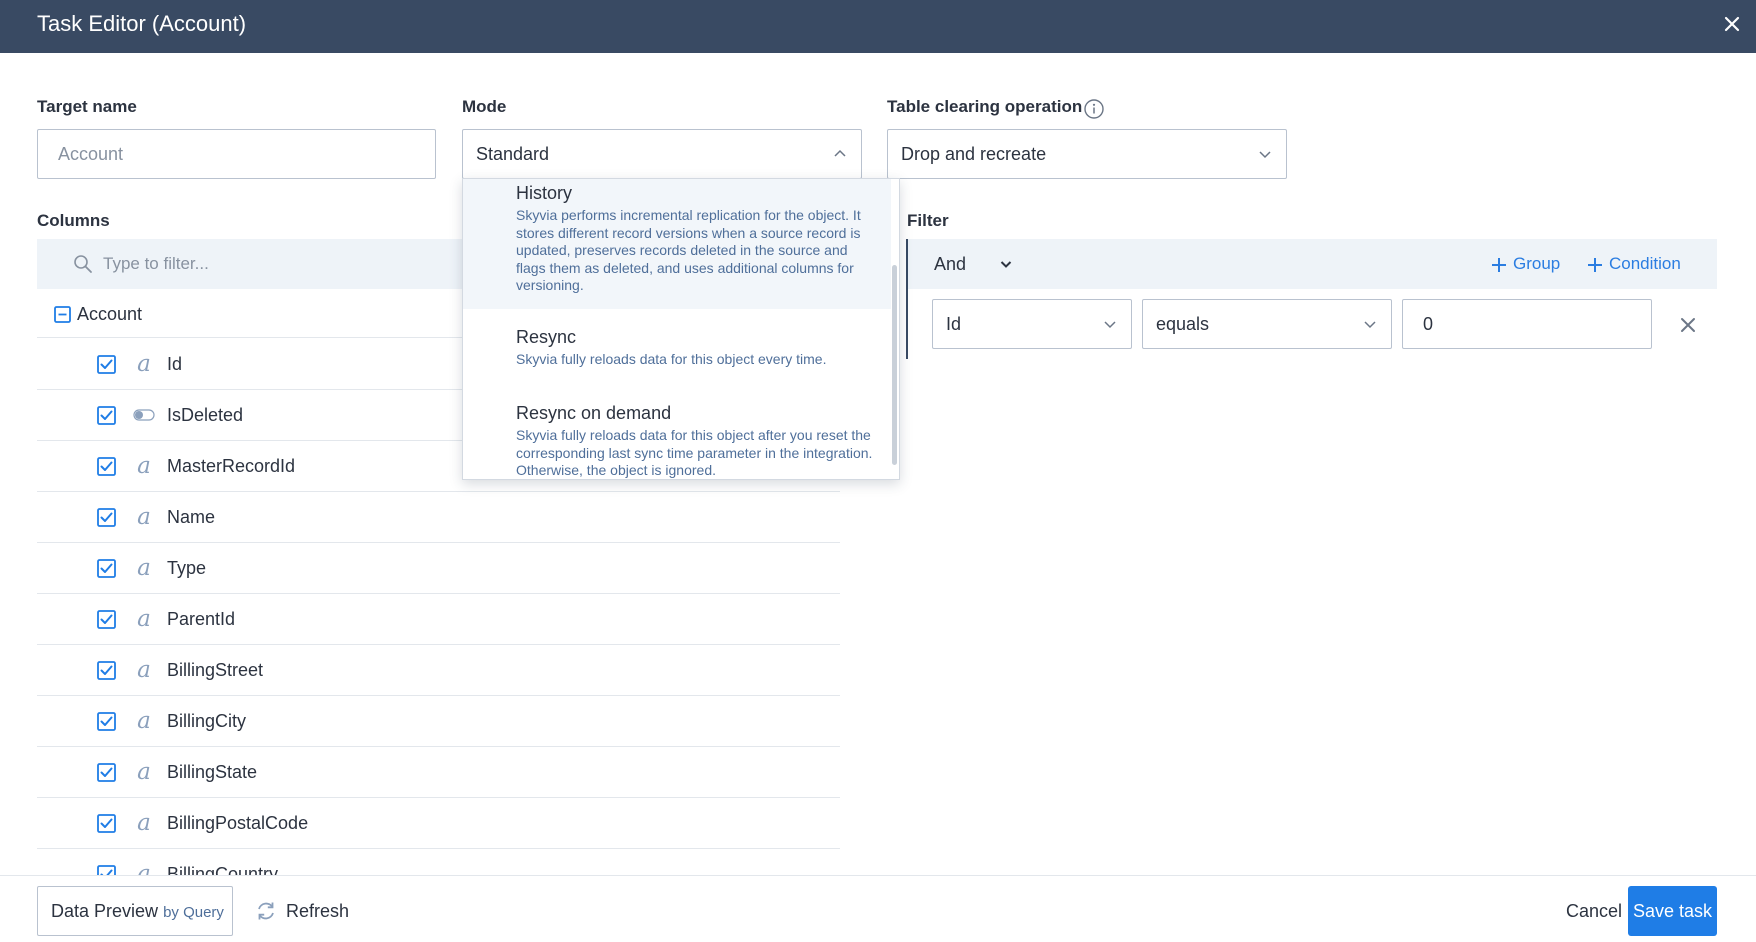 This screenshot has height=942, width=1756. What do you see at coordinates (950, 264) in the screenshot?
I see `filter-operator-select: And` at bounding box center [950, 264].